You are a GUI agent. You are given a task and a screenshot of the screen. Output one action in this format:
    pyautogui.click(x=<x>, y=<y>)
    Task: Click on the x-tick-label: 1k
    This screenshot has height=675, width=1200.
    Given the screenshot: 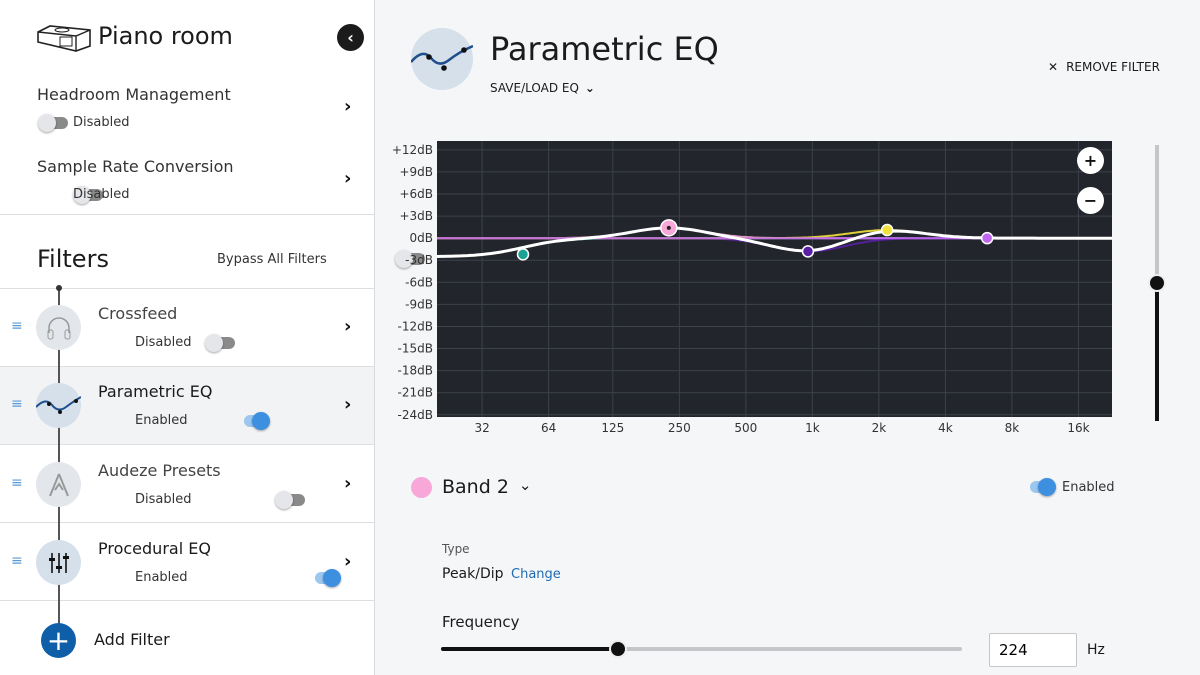 What is the action you would take?
    pyautogui.click(x=812, y=428)
    